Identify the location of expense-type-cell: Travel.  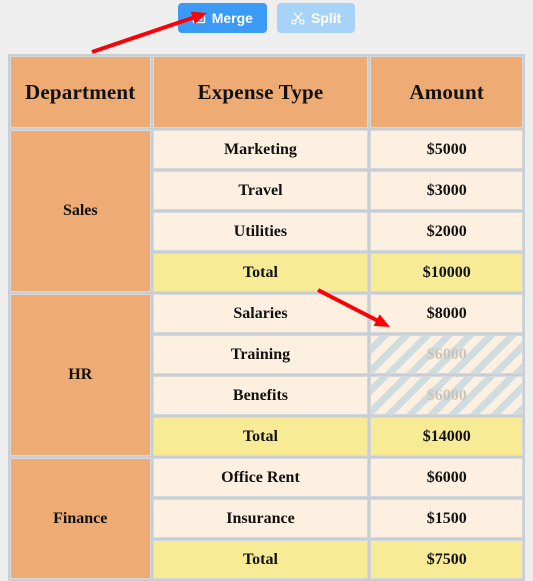
(260, 190).